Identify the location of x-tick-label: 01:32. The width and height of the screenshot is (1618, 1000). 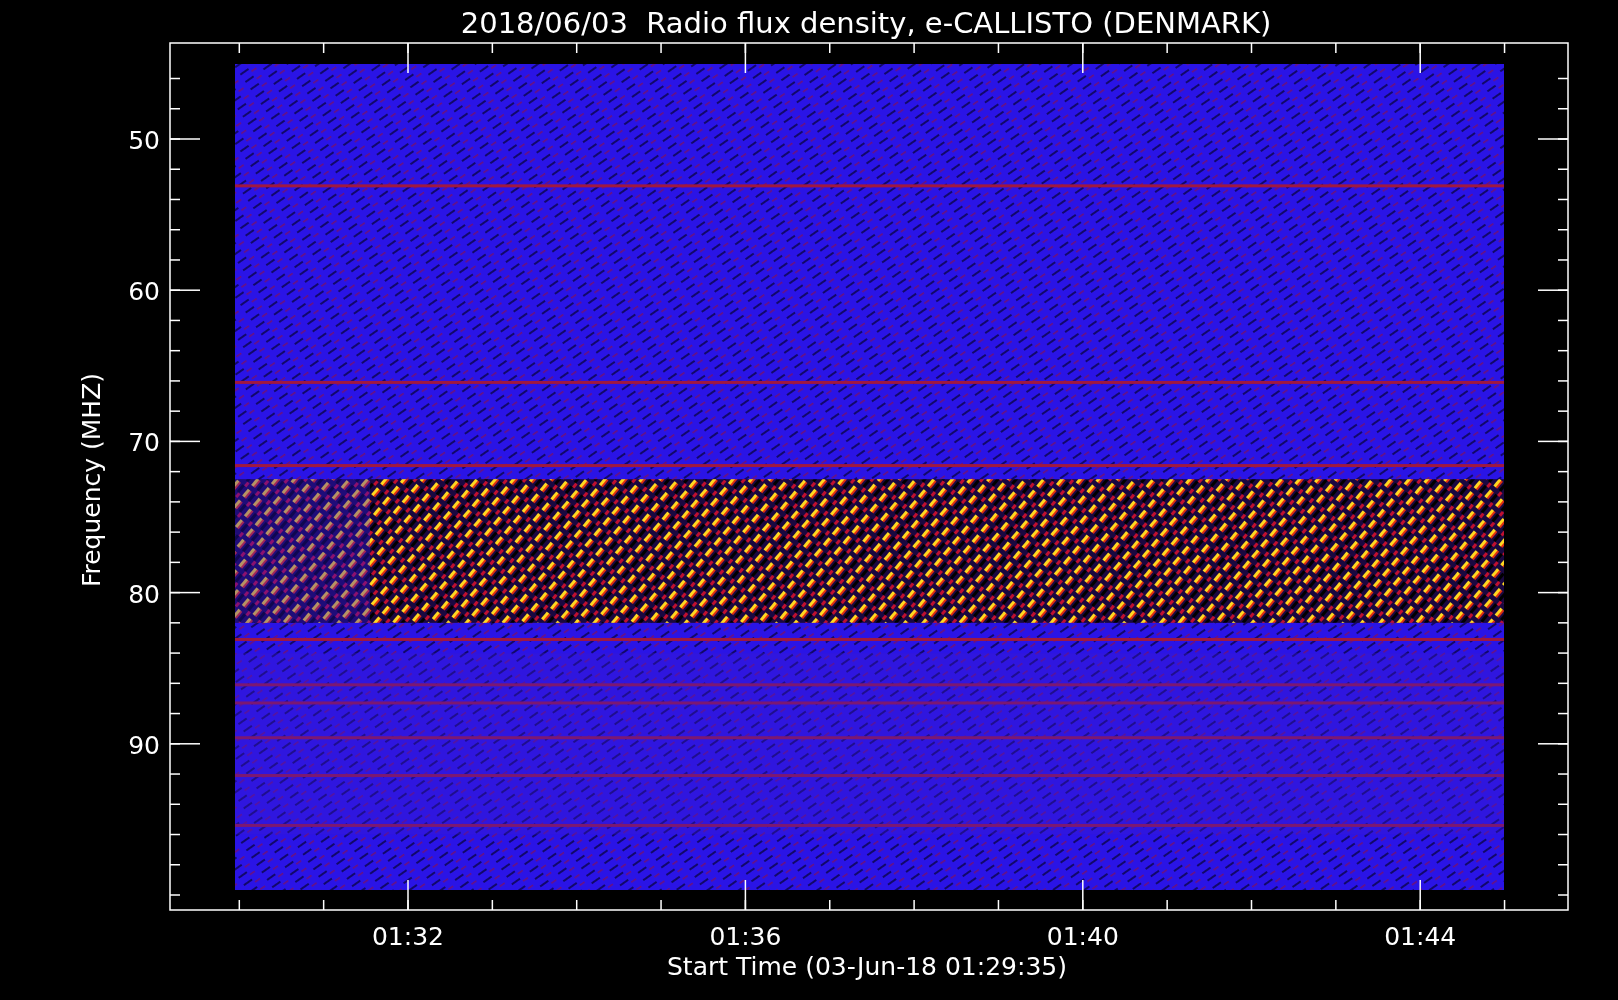
(408, 936).